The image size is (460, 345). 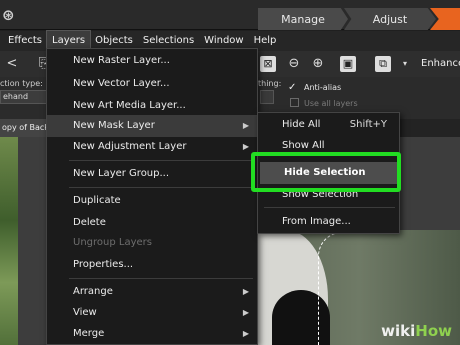 I want to click on menu-item-merge: Merge ▶, so click(x=152, y=334).